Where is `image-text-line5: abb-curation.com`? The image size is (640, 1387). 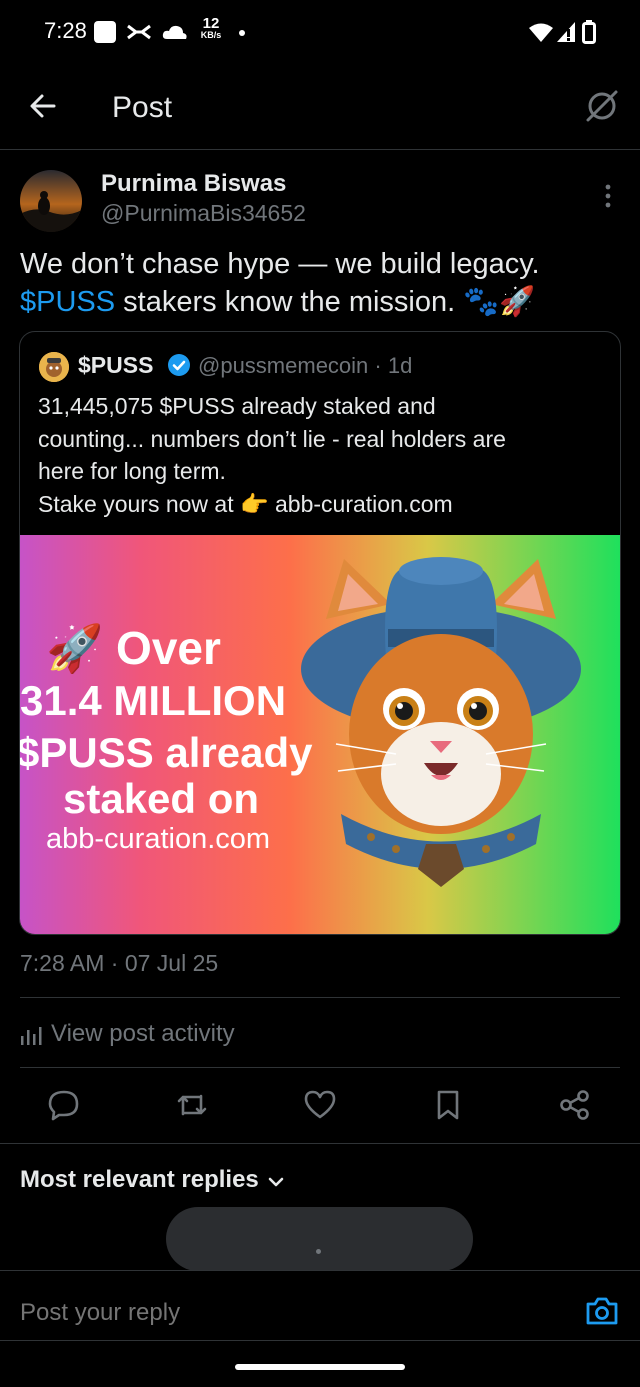 image-text-line5: abb-curation.com is located at coordinates (158, 839).